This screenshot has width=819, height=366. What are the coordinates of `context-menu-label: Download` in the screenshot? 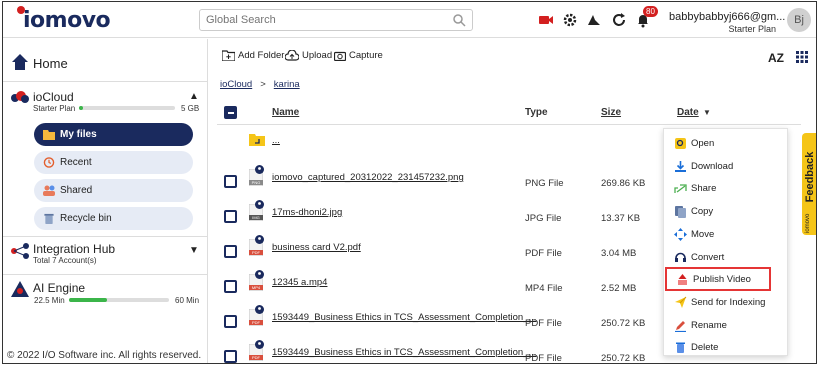 It's located at (712, 166).